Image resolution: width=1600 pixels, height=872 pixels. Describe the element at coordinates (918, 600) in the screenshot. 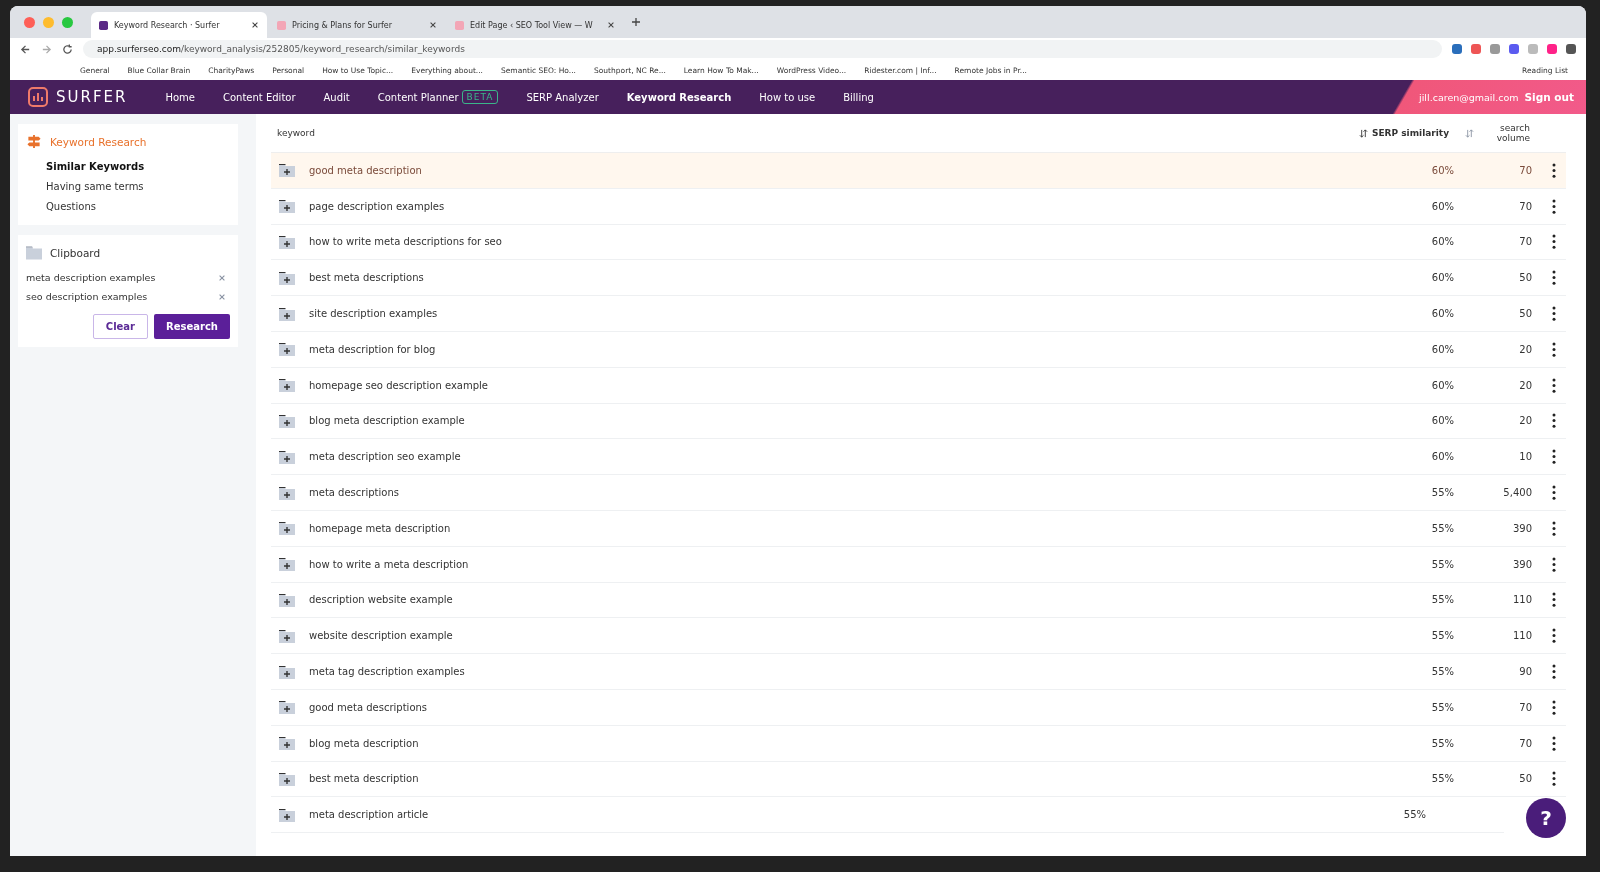

I see `table-row: description website example 55% 110` at that location.